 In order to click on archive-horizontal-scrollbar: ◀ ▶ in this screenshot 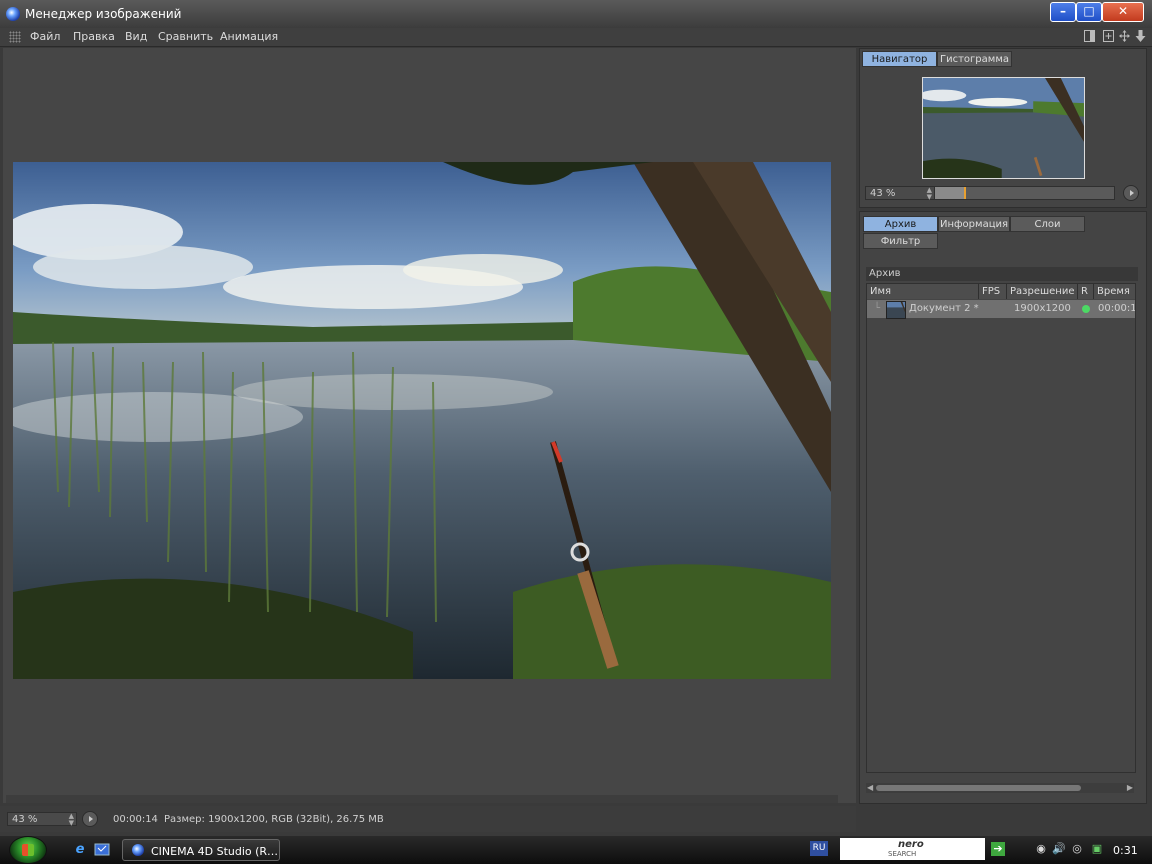, I will do `click(1000, 788)`.